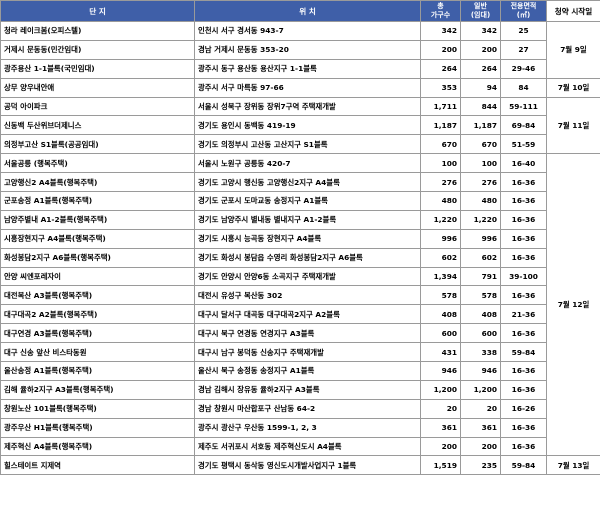 This screenshot has height=520, width=600. Describe the element at coordinates (307, 11) in the screenshot. I see `header-location: 위 치` at that location.